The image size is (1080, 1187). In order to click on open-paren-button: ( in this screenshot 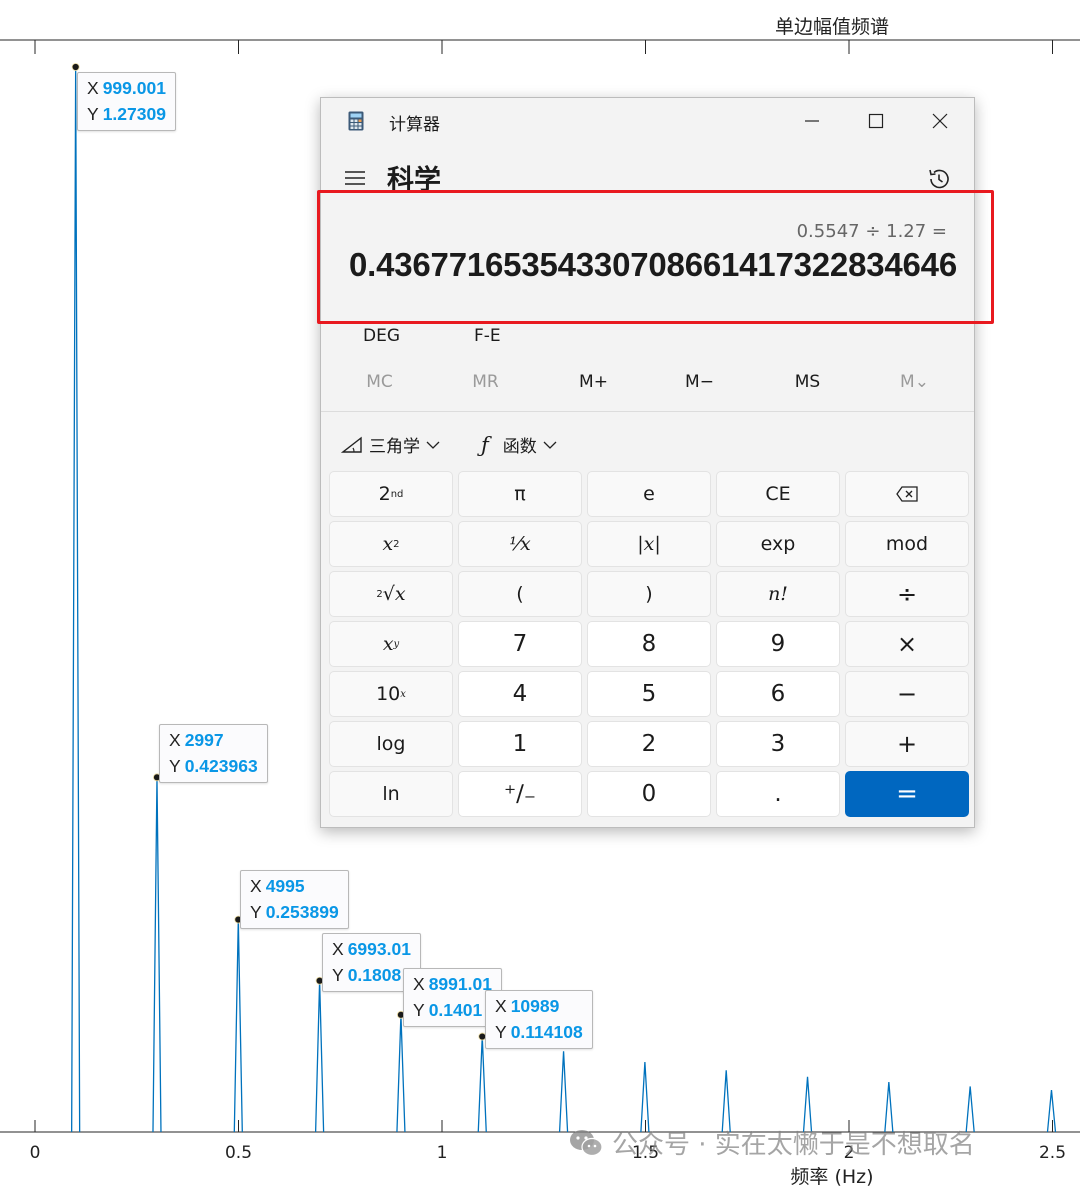, I will do `click(520, 594)`.